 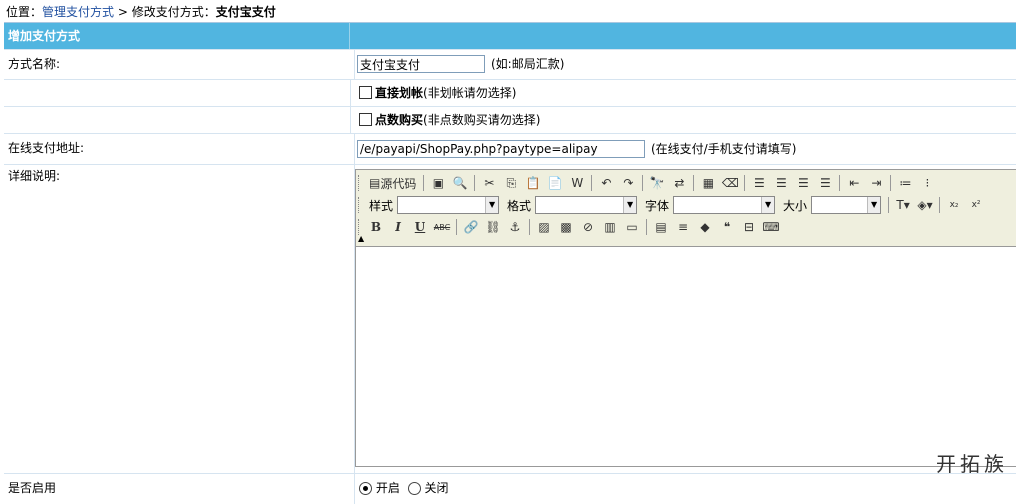 What do you see at coordinates (510, 36) in the screenshot?
I see `form-header-row: 增加支付方式` at bounding box center [510, 36].